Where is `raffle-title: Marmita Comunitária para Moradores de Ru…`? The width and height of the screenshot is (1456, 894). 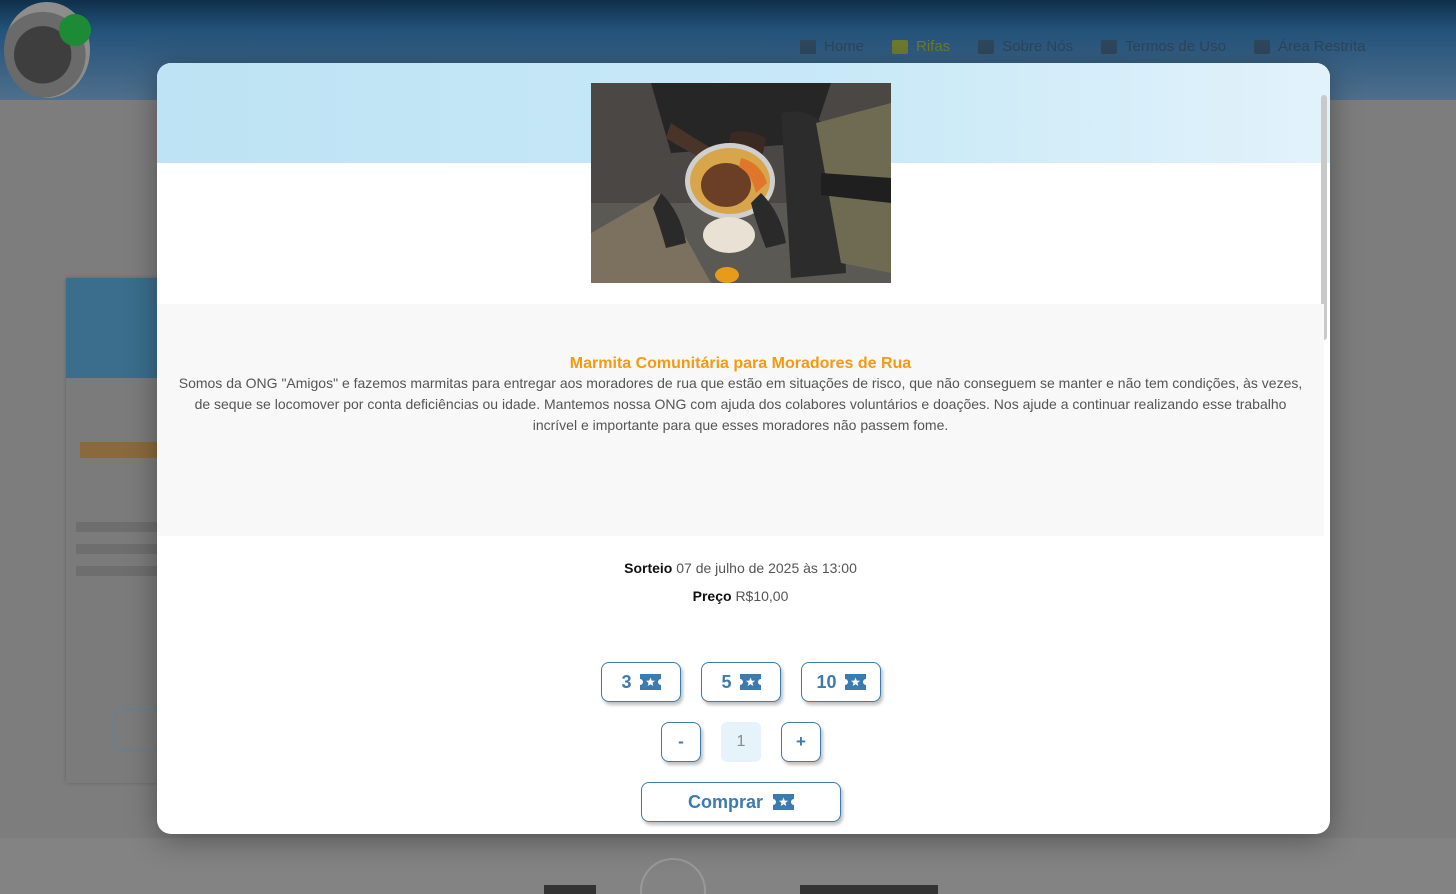
raffle-title: Marmita Comunitária para Moradores de Ru… is located at coordinates (740, 363).